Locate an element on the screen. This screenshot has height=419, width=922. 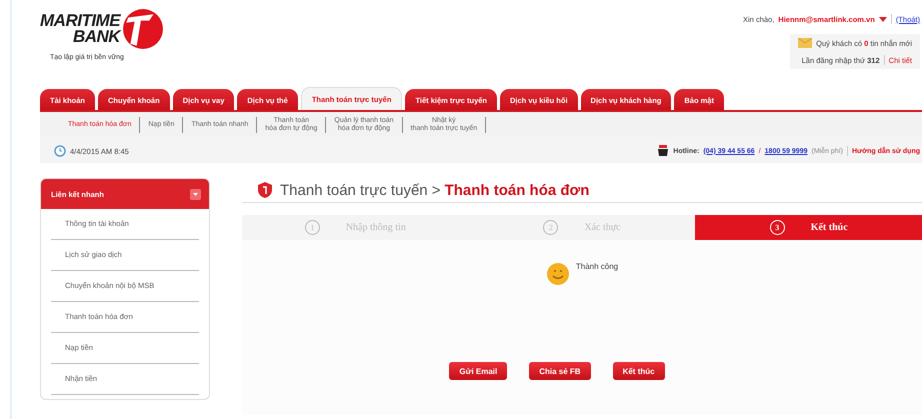
action-button: Gửi Email is located at coordinates (478, 371).